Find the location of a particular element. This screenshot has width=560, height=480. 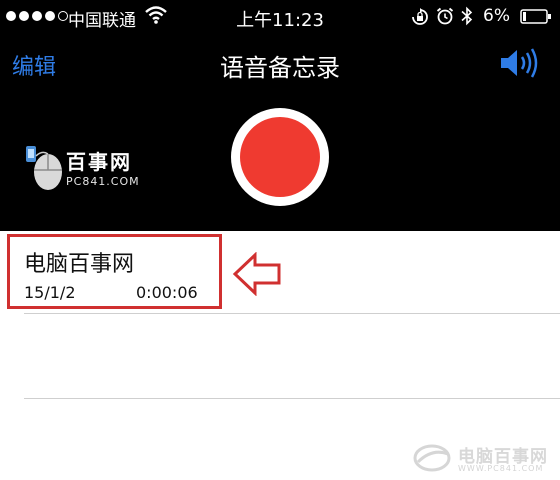

record-button is located at coordinates (280, 157).